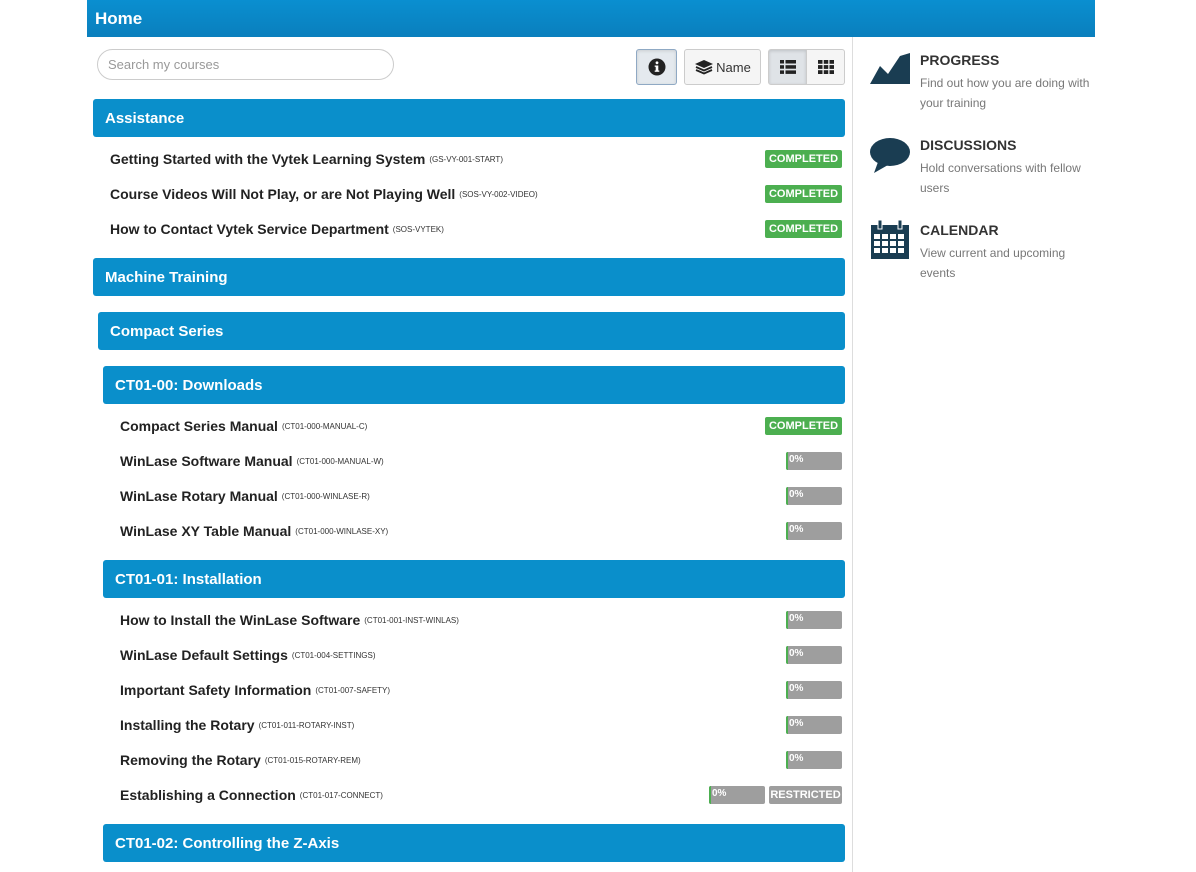  I want to click on course-title: WinLase Software Manual, so click(206, 461).